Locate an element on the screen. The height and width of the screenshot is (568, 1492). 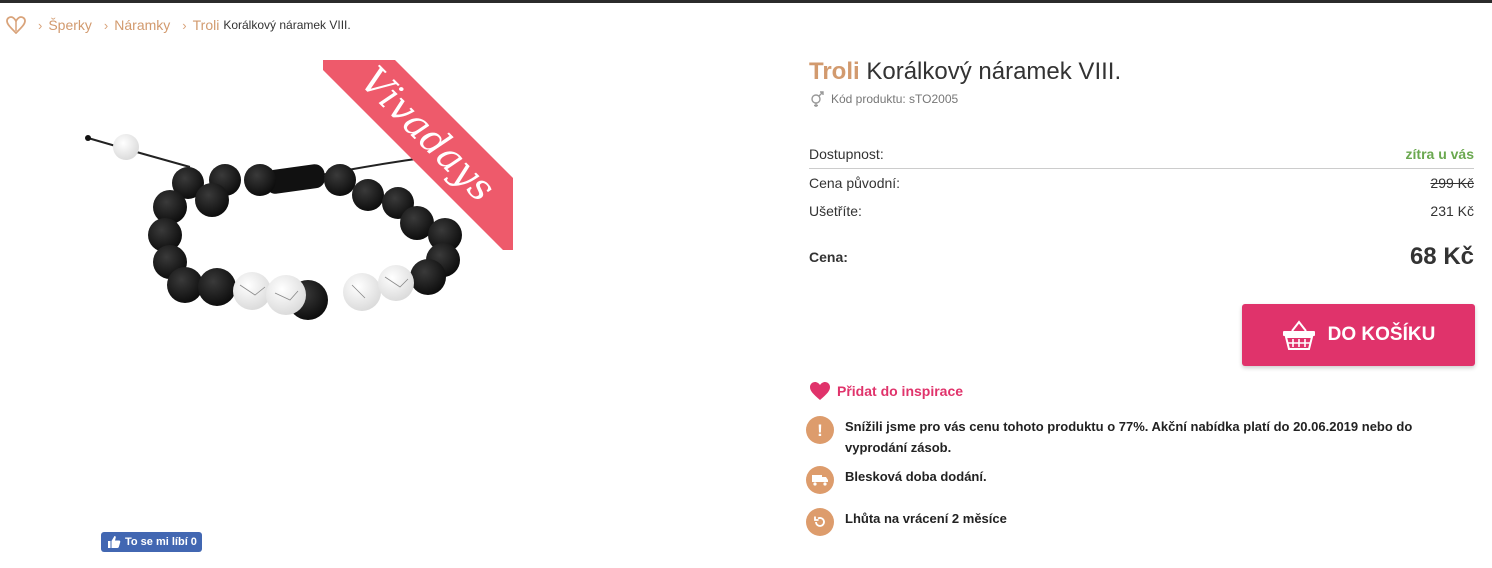
product-name: Korálkový náramek VIII. is located at coordinates (994, 71).